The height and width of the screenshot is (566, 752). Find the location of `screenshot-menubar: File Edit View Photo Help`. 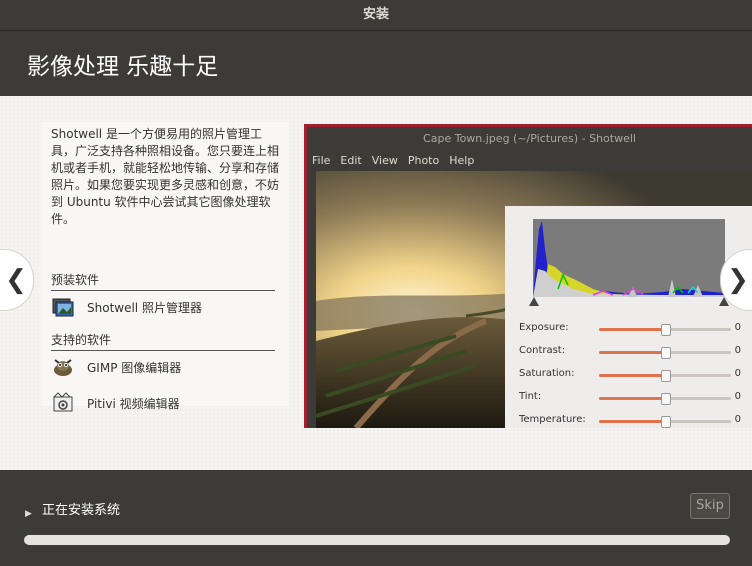

screenshot-menubar: File Edit View Photo Help is located at coordinates (529, 161).